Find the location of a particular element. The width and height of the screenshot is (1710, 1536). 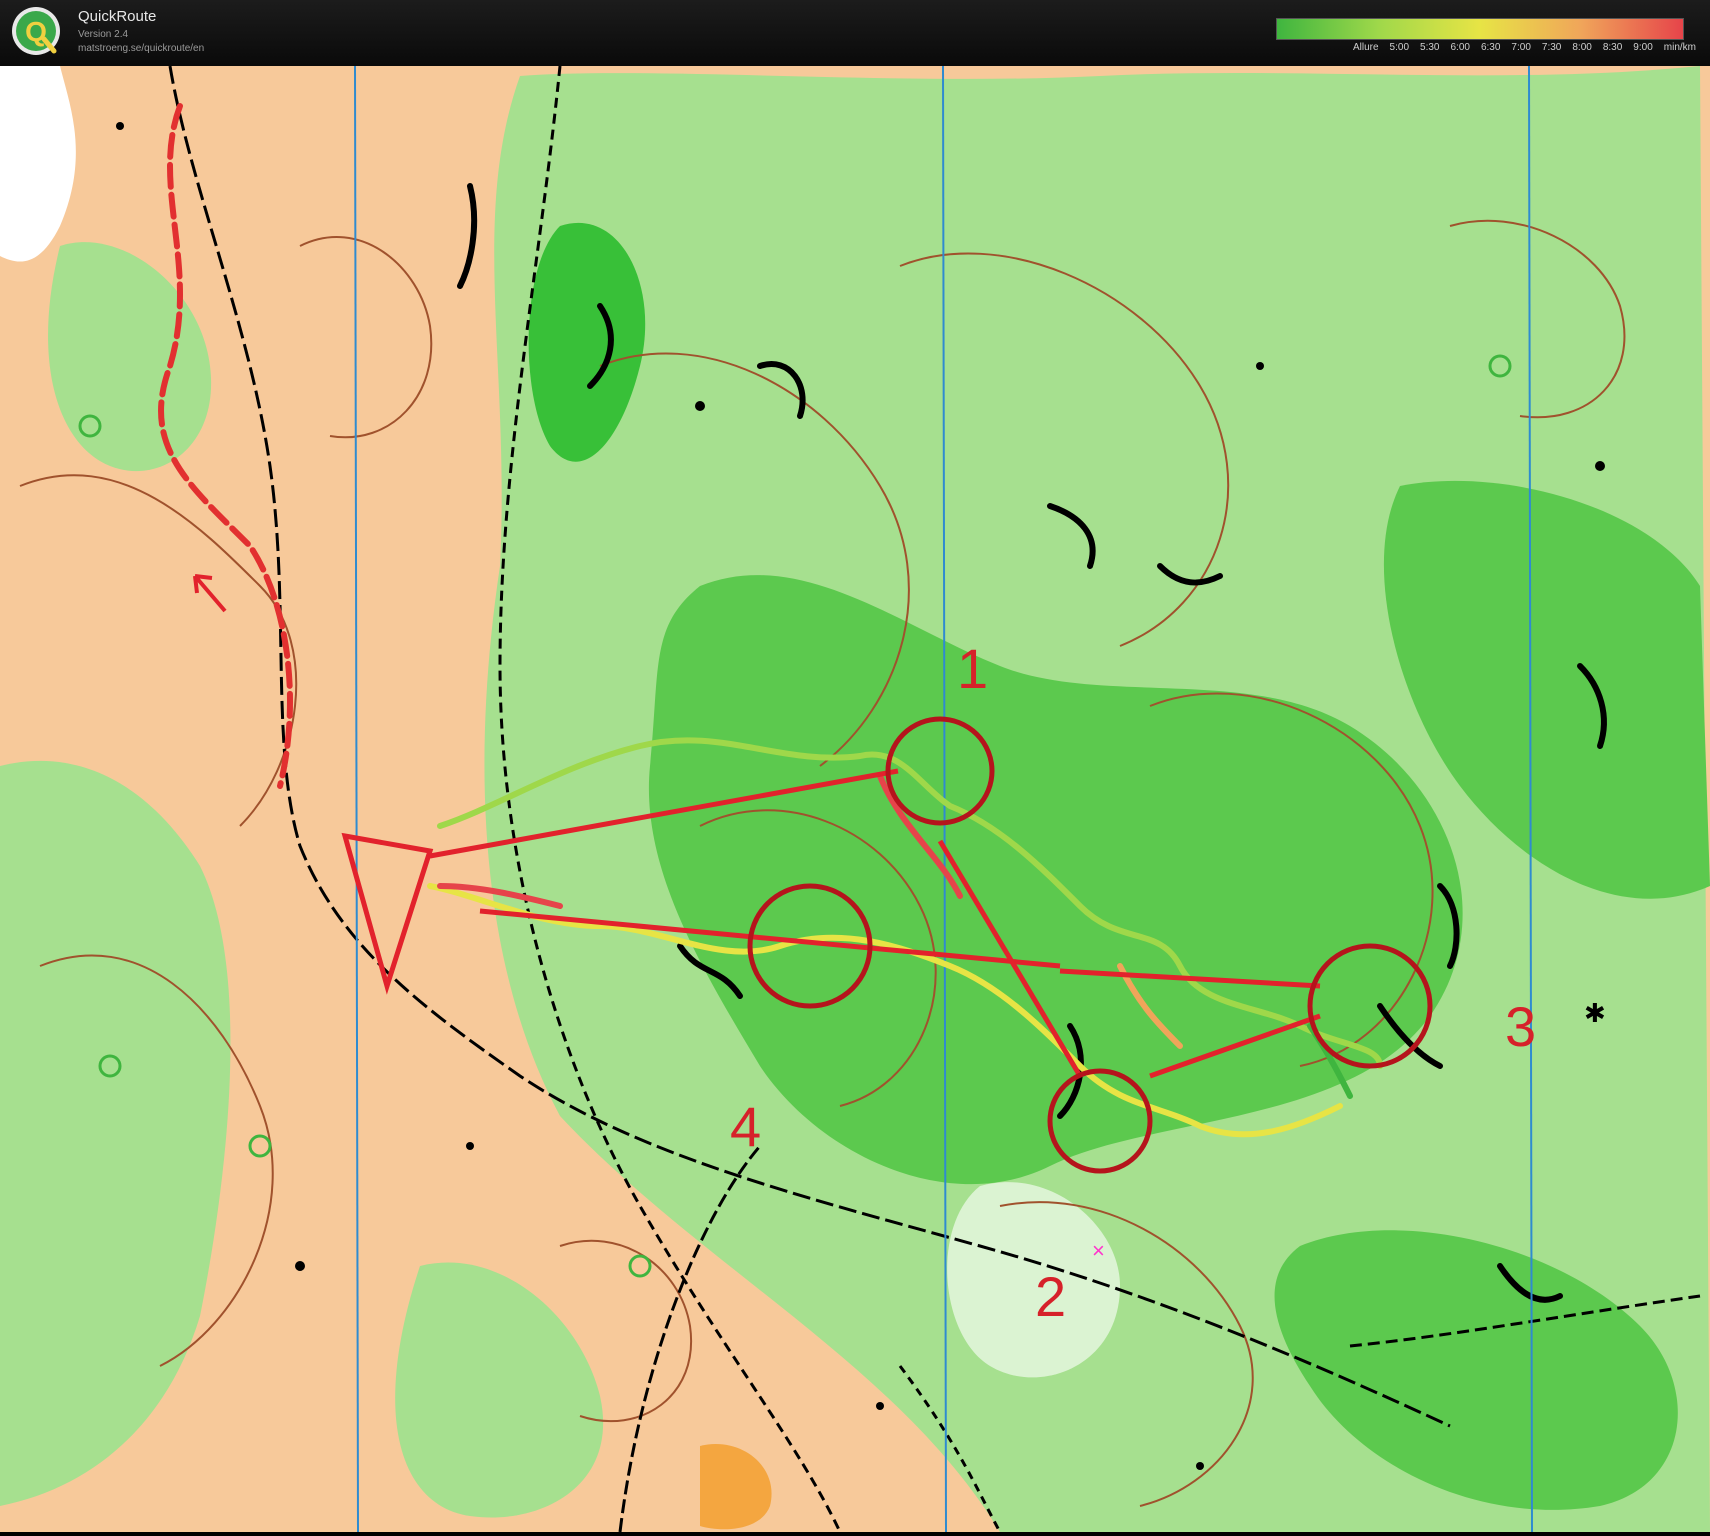

app-title: QuickRoute is located at coordinates (117, 16).